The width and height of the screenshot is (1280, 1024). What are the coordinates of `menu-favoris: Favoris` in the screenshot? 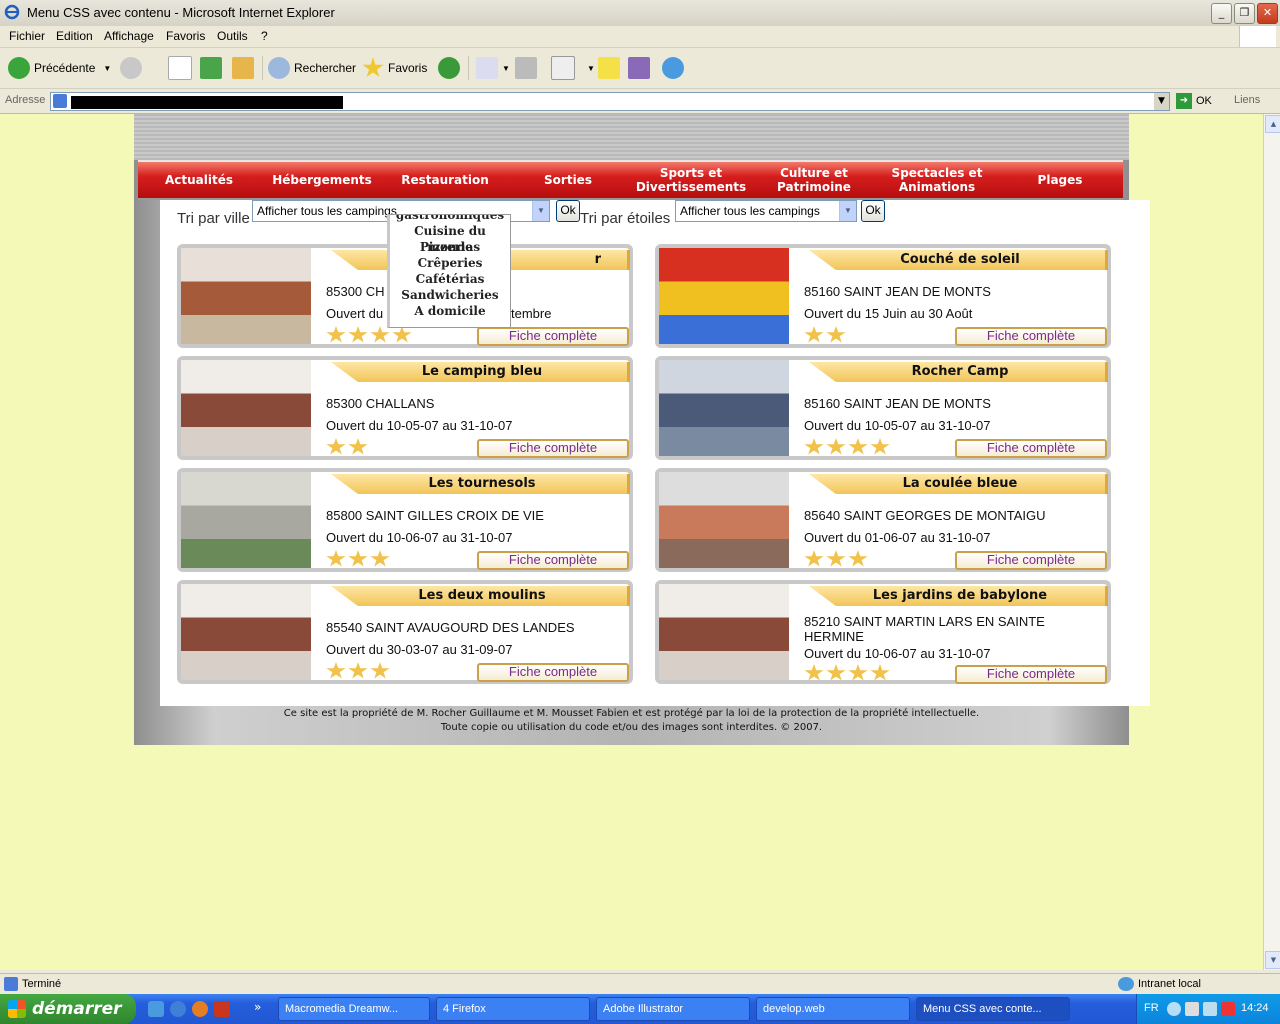 It's located at (185, 36).